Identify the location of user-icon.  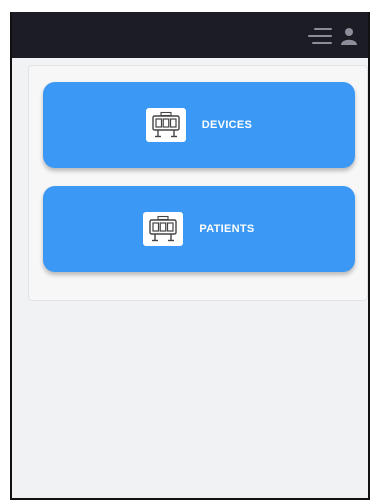
(349, 36).